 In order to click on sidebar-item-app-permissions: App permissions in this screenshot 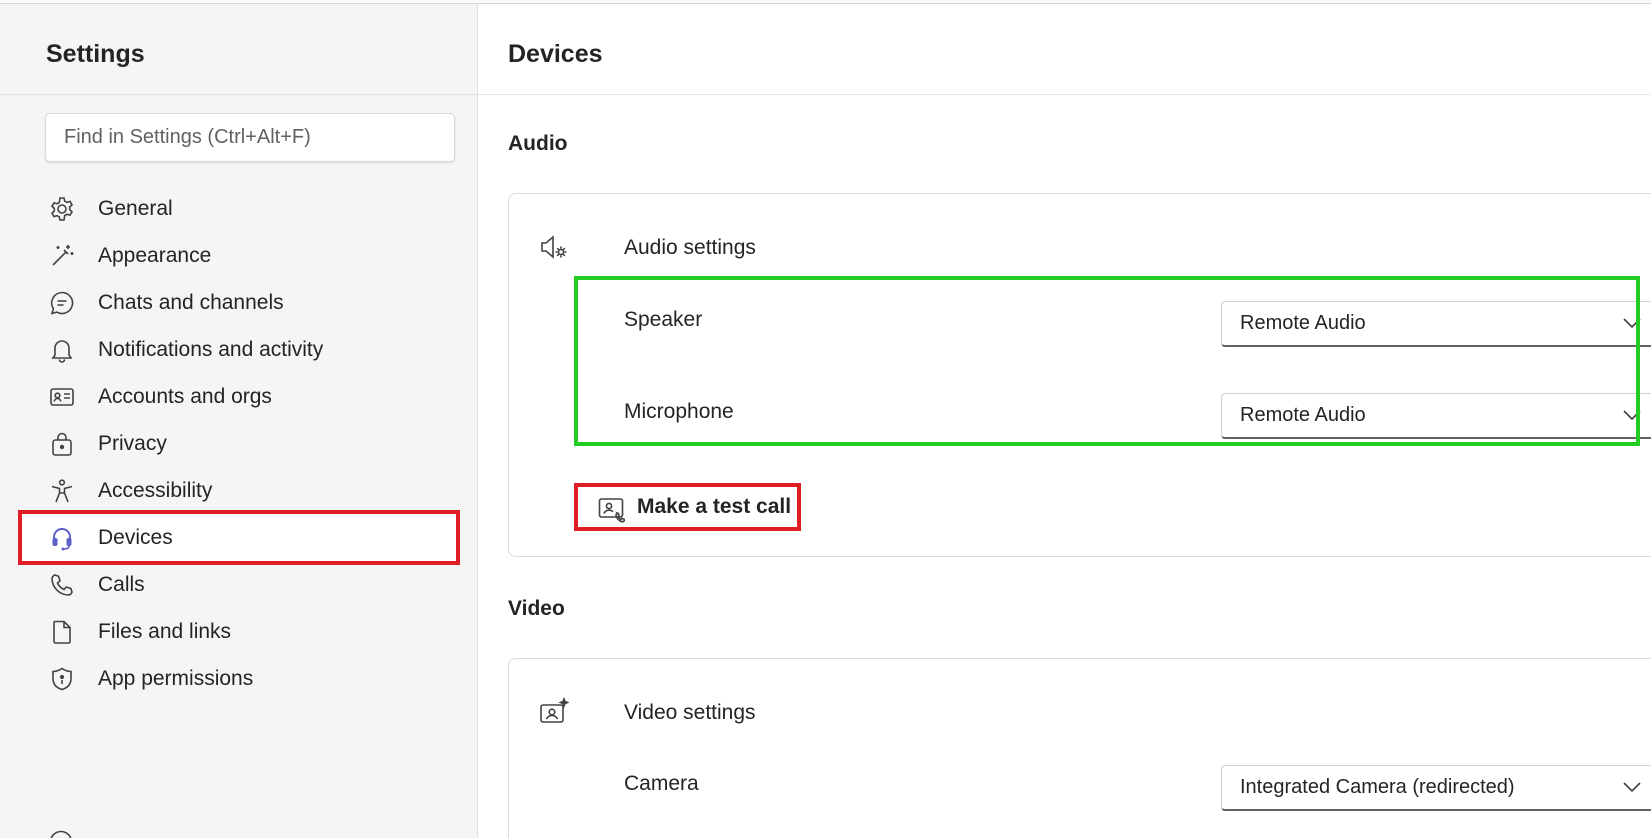, I will do `click(239, 679)`.